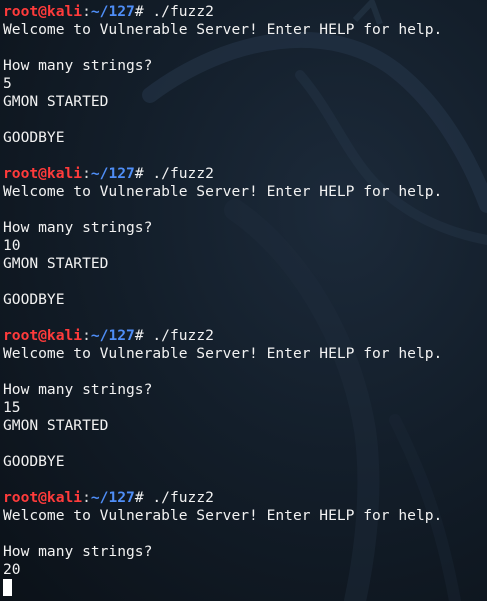 The height and width of the screenshot is (601, 487). What do you see at coordinates (12, 245) in the screenshot?
I see `answer-line: 10` at bounding box center [12, 245].